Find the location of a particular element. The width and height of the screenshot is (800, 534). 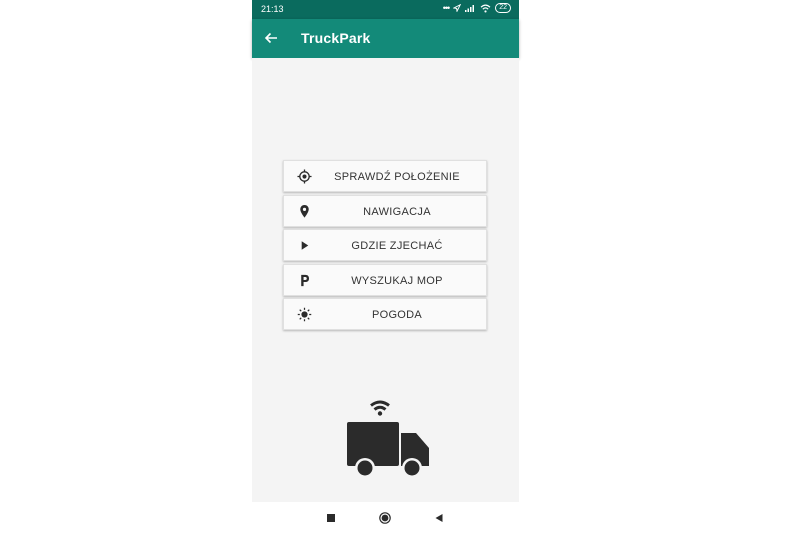

where-to-exit-label: GDZIE ZJECHAĆ is located at coordinates (397, 246).